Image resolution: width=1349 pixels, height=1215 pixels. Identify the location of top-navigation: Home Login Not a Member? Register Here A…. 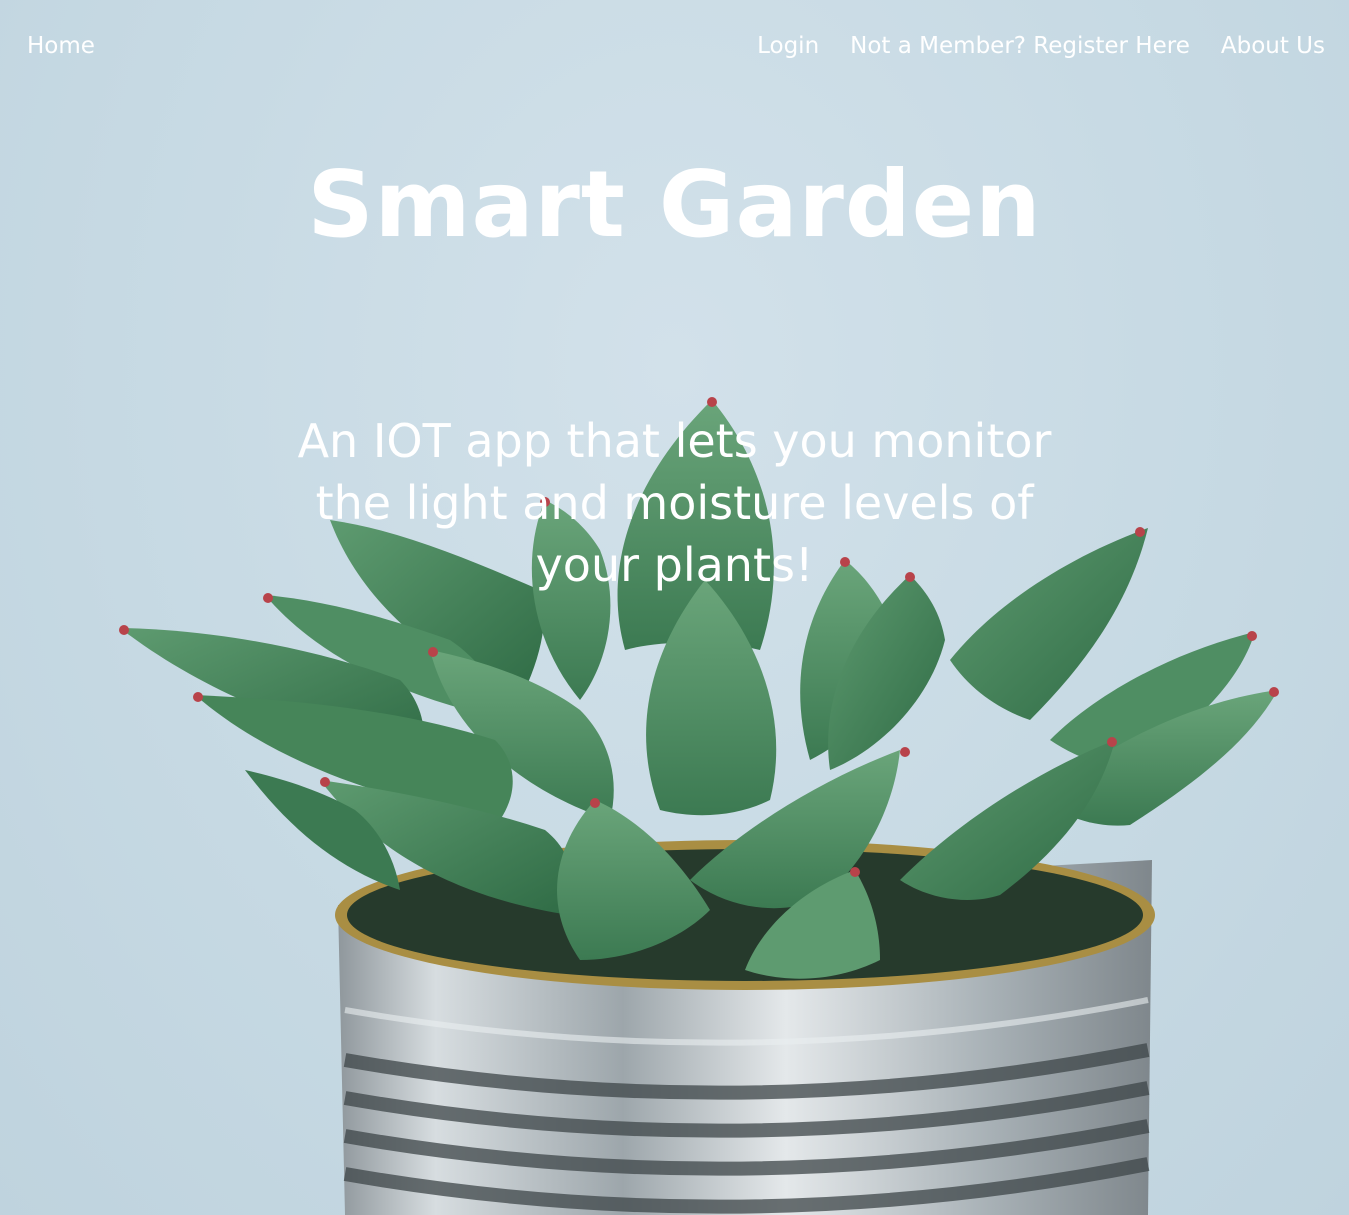
(674, 47).